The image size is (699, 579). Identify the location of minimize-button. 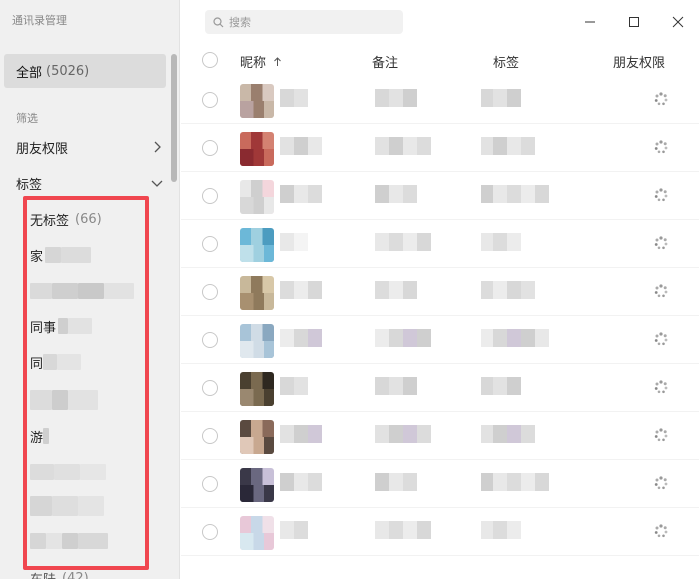
(590, 22).